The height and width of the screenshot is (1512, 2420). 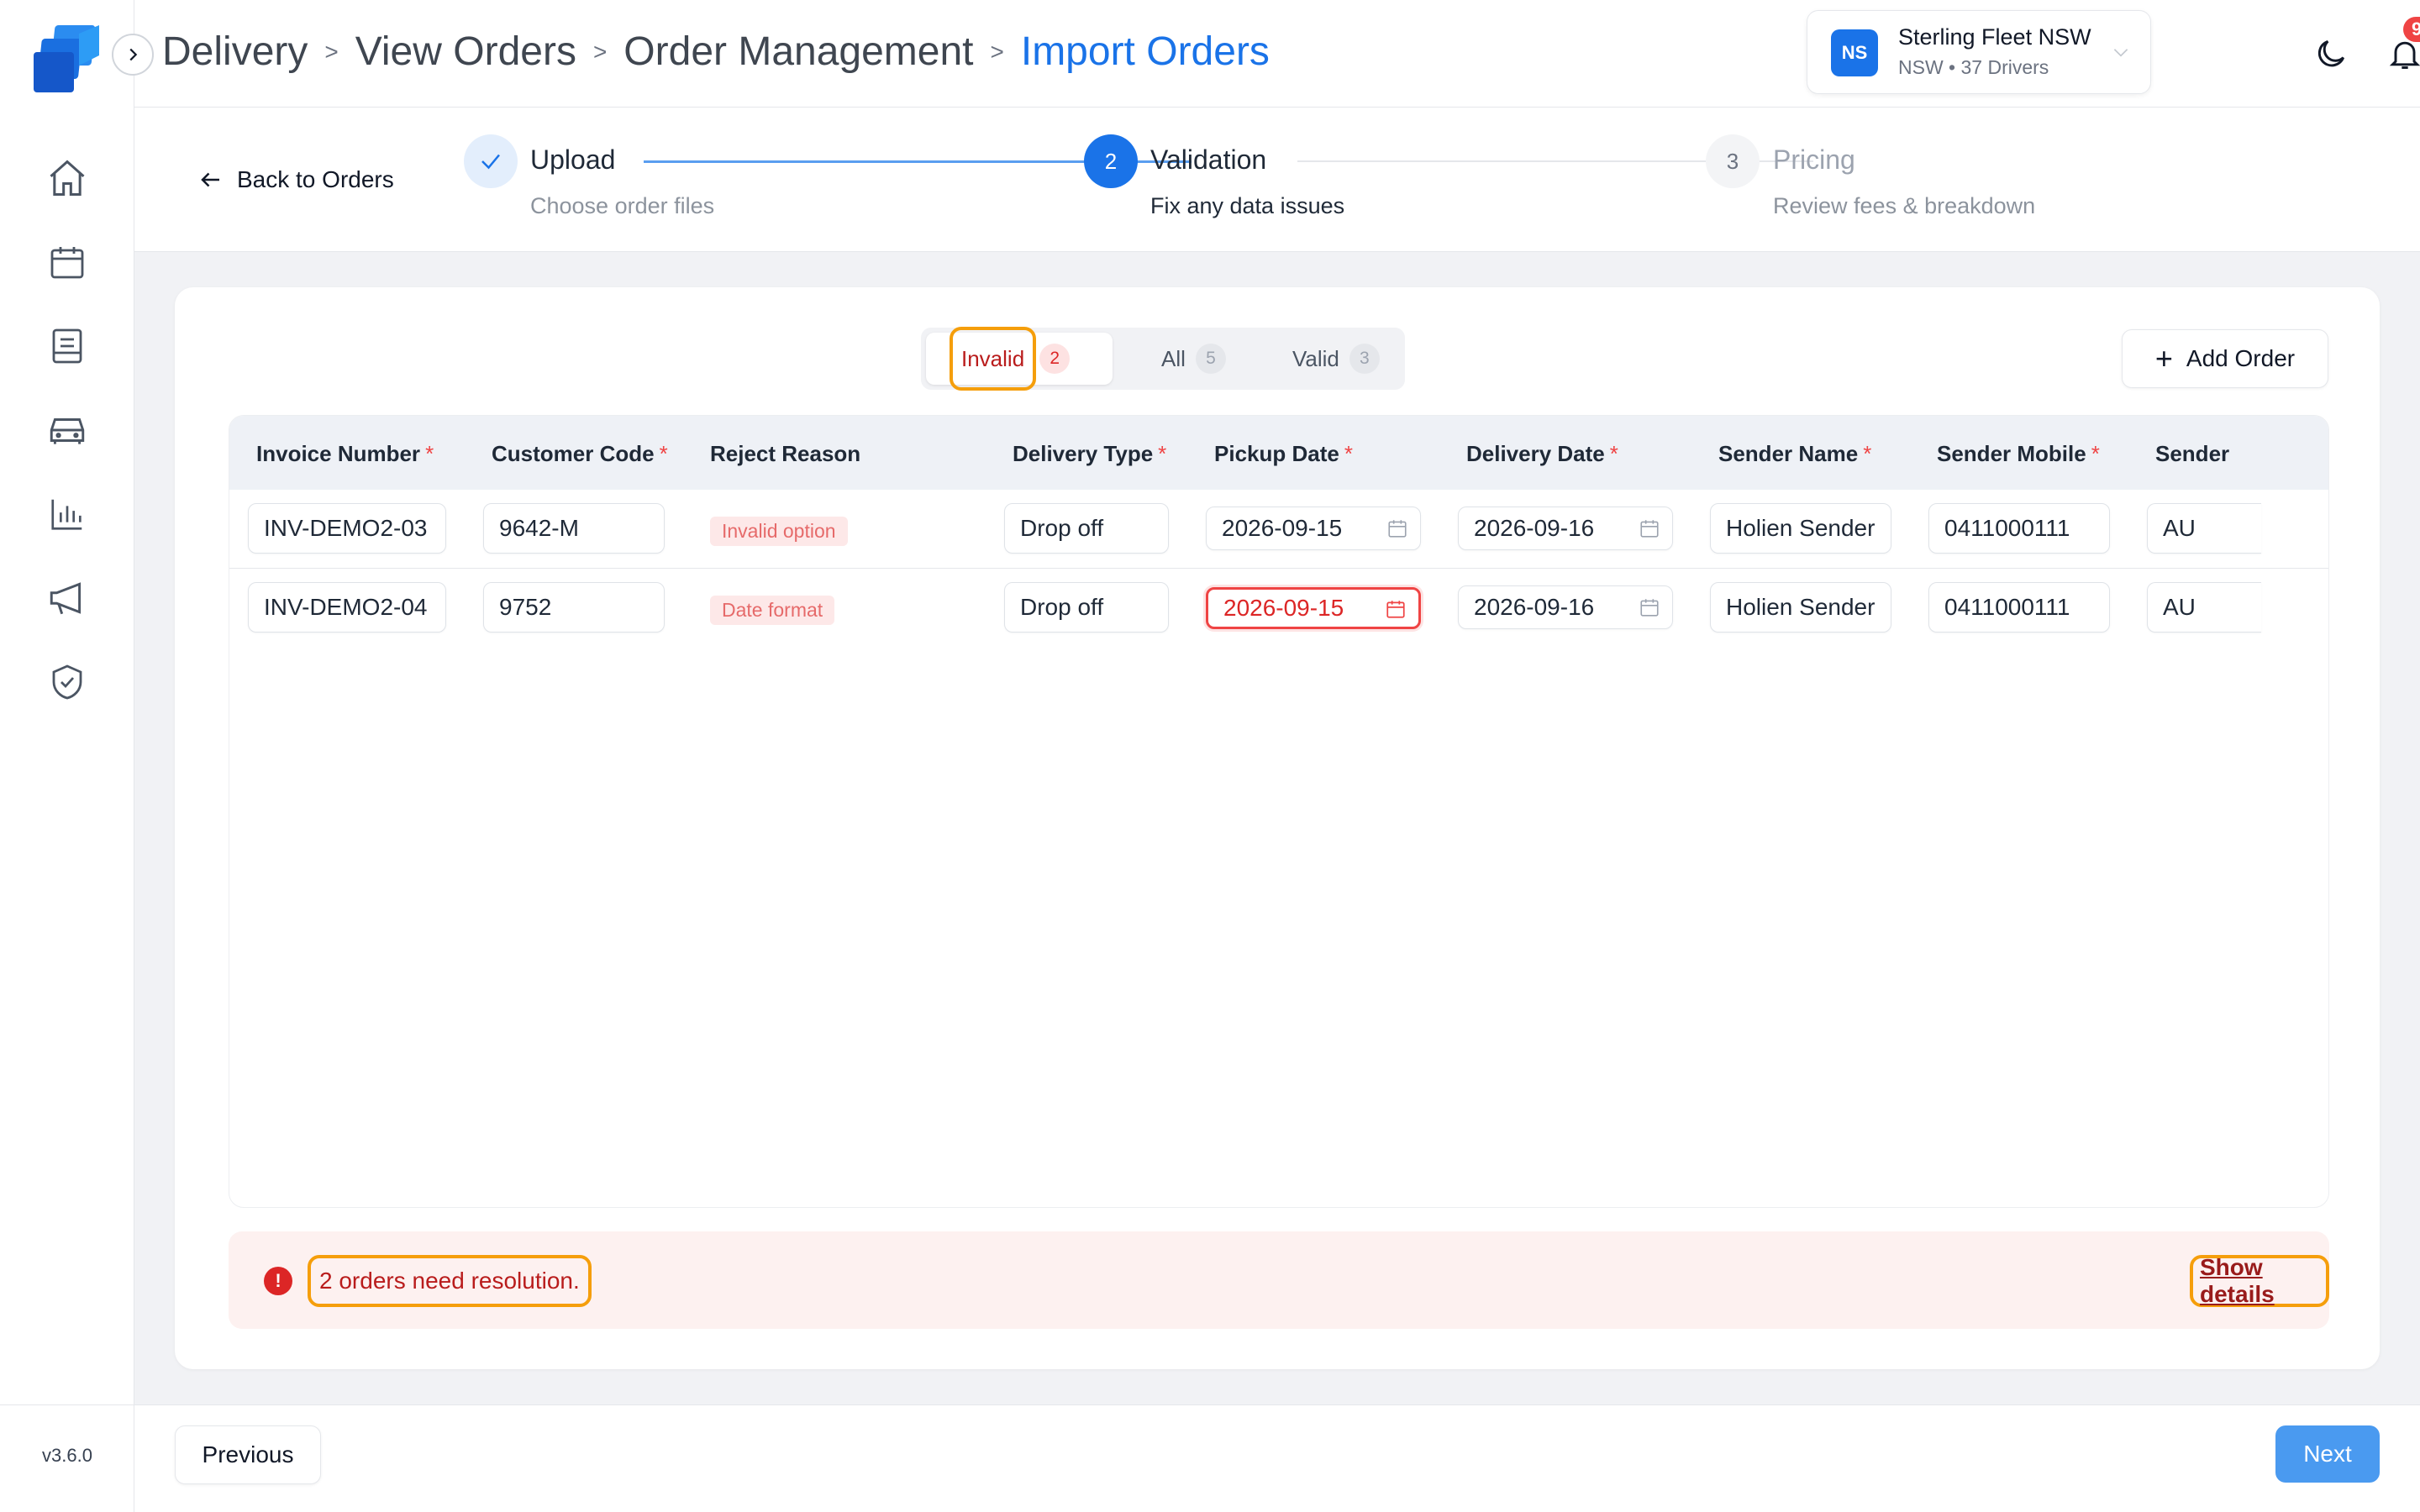 What do you see at coordinates (67, 1455) in the screenshot?
I see `app-version: v3.6.0` at bounding box center [67, 1455].